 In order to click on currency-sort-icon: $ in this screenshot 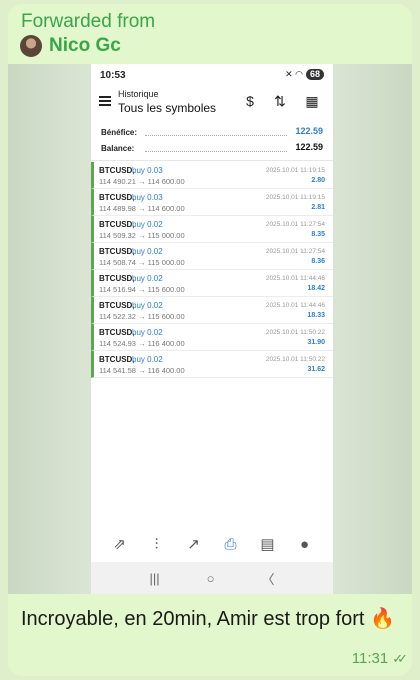, I will do `click(250, 101)`.